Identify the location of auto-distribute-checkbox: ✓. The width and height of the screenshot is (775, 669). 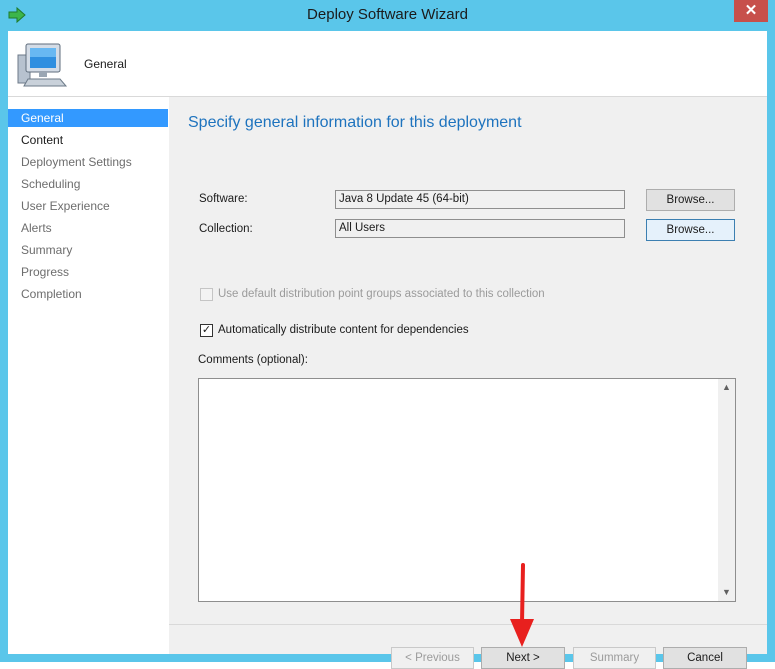
(206, 330).